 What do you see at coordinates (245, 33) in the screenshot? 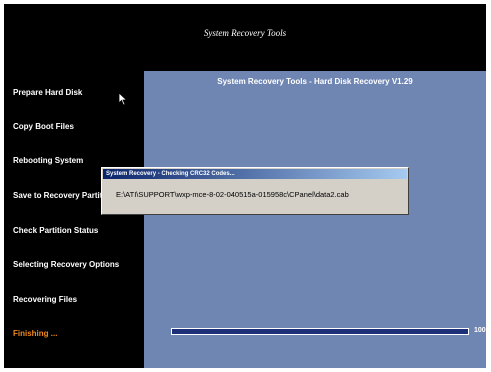
I see `banner-title: System Recovery Tools` at bounding box center [245, 33].